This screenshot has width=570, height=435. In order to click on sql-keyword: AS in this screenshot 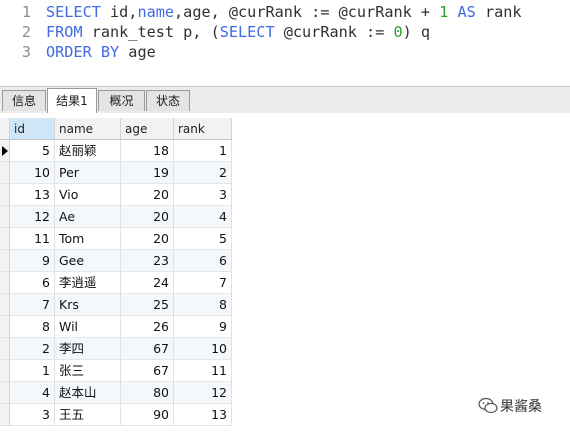, I will do `click(466, 12)`.